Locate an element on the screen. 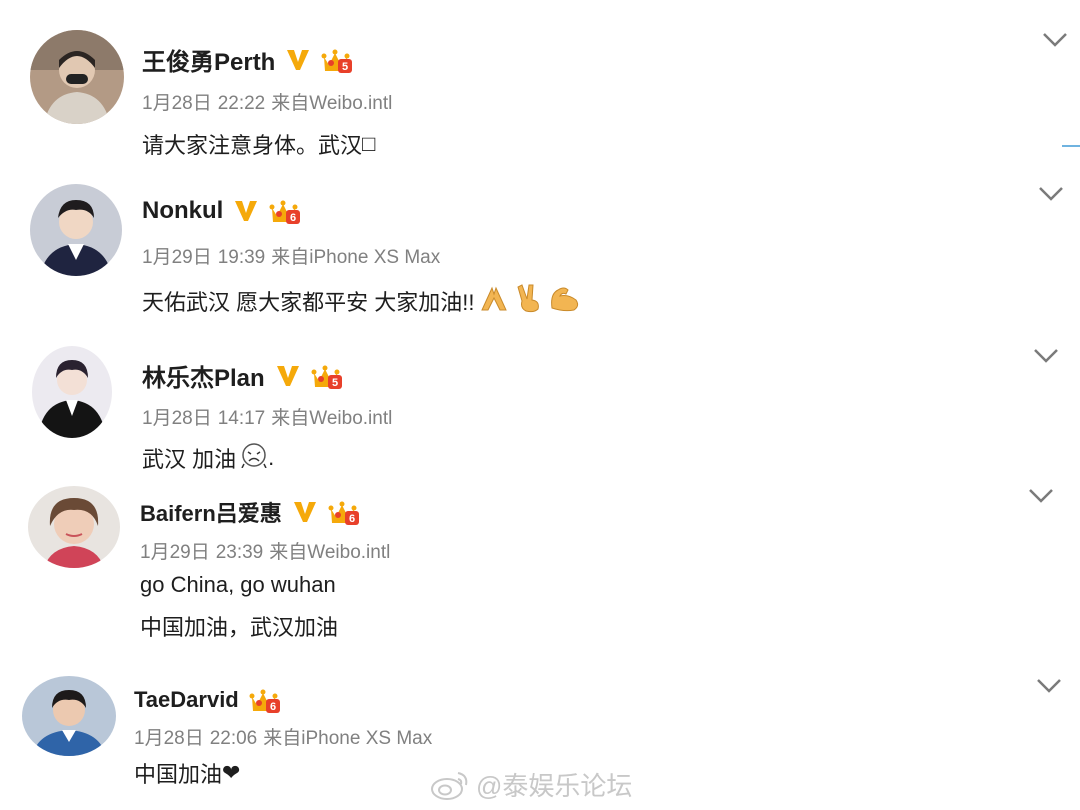 This screenshot has height=810, width=1080. post-meta: 1月28日 22:22 来自Weibo.intl is located at coordinates (270, 101).